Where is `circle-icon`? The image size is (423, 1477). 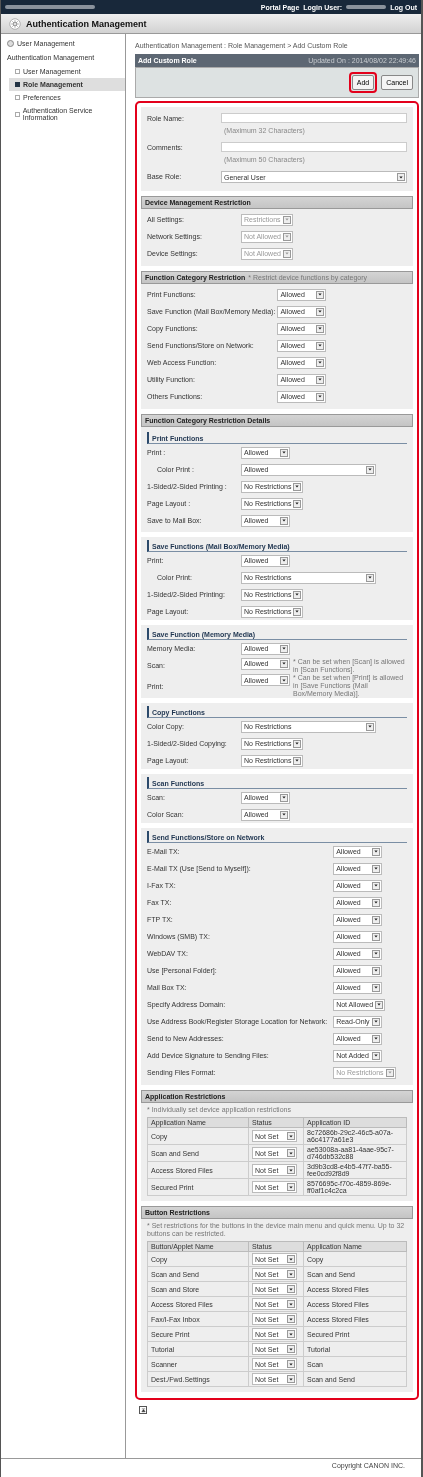
circle-icon is located at coordinates (10, 43).